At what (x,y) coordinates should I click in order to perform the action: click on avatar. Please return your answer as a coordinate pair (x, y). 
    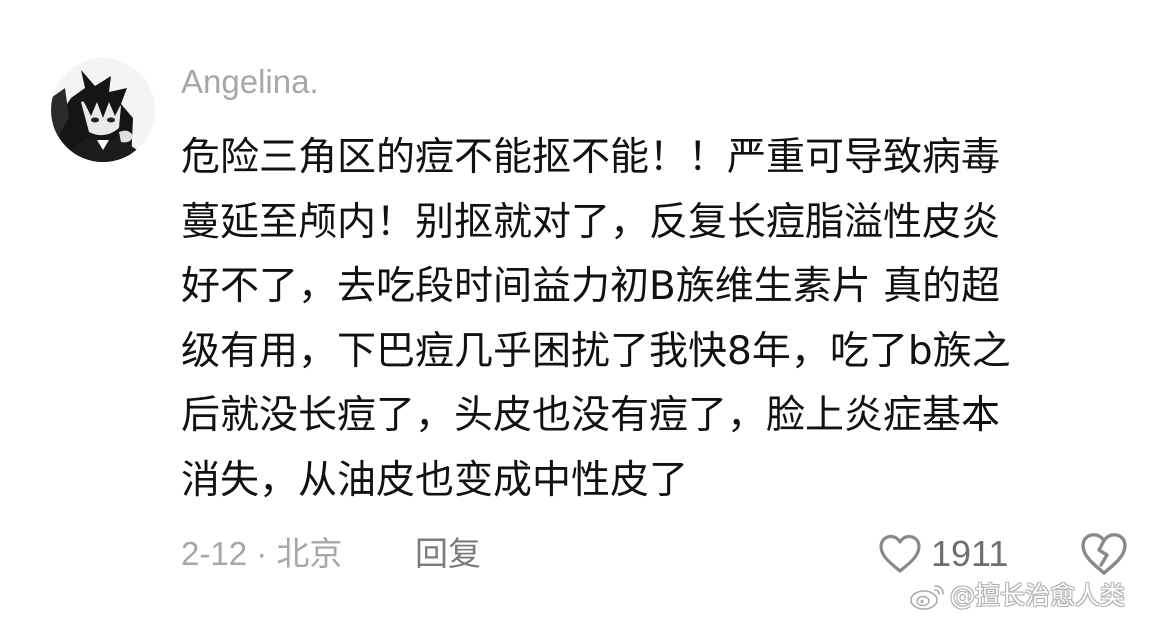
    Looking at the image, I should click on (103, 110).